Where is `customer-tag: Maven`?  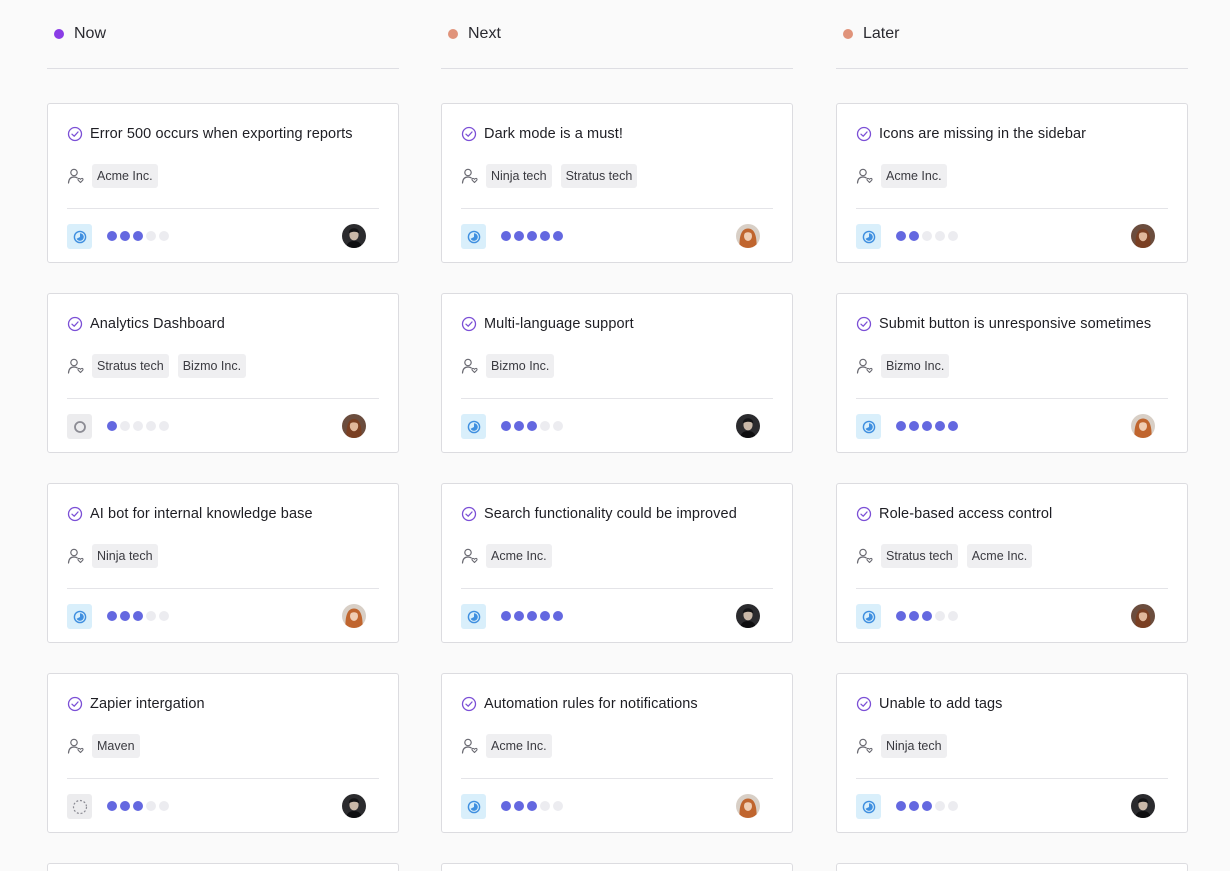
customer-tag: Maven is located at coordinates (116, 746).